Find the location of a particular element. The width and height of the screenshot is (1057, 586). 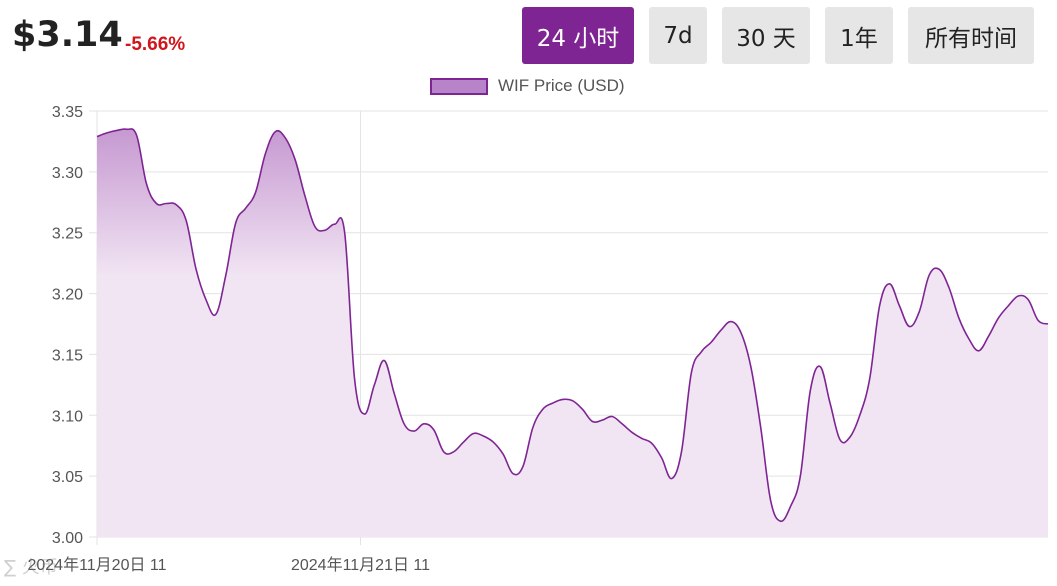

watermark-logo: ∑ 火币 is located at coordinates (31, 567).